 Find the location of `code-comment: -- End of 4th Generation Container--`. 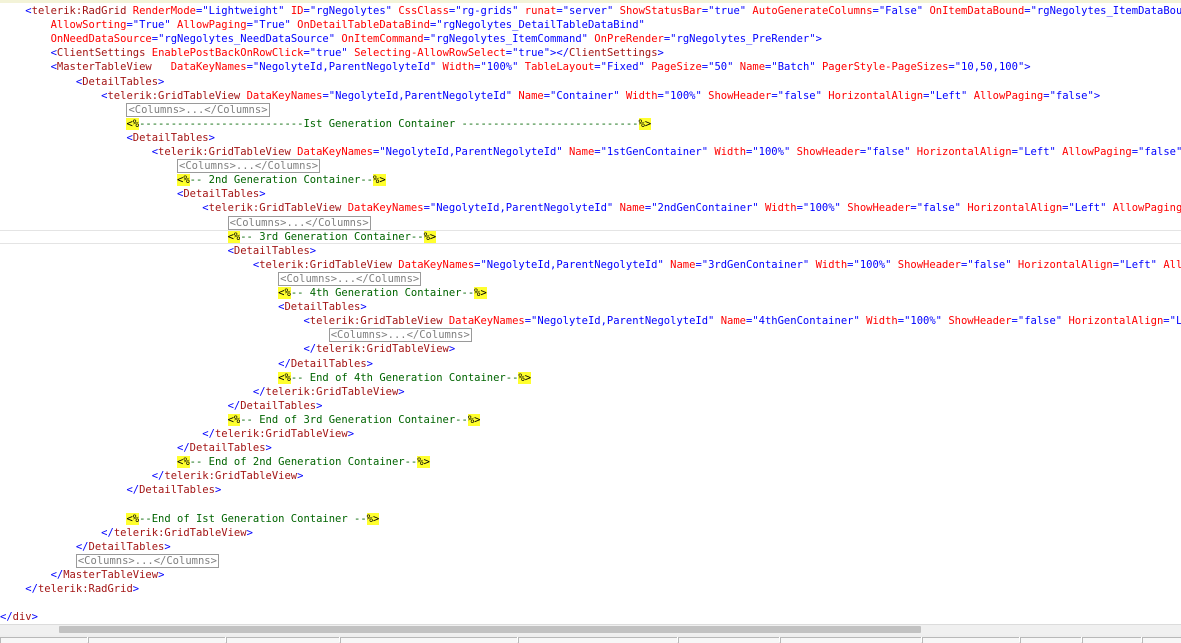

code-comment: -- End of 4th Generation Container-- is located at coordinates (404, 377).